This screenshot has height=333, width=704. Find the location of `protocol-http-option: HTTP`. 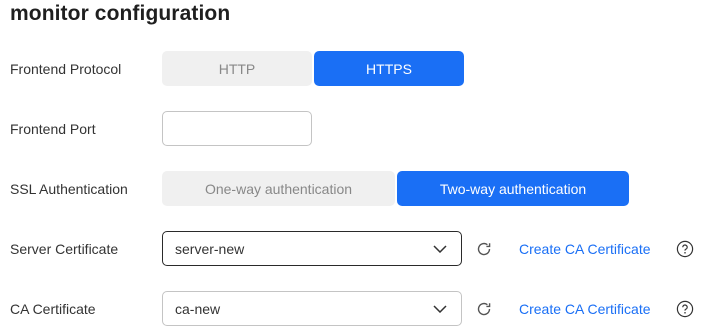

protocol-http-option: HTTP is located at coordinates (237, 68).